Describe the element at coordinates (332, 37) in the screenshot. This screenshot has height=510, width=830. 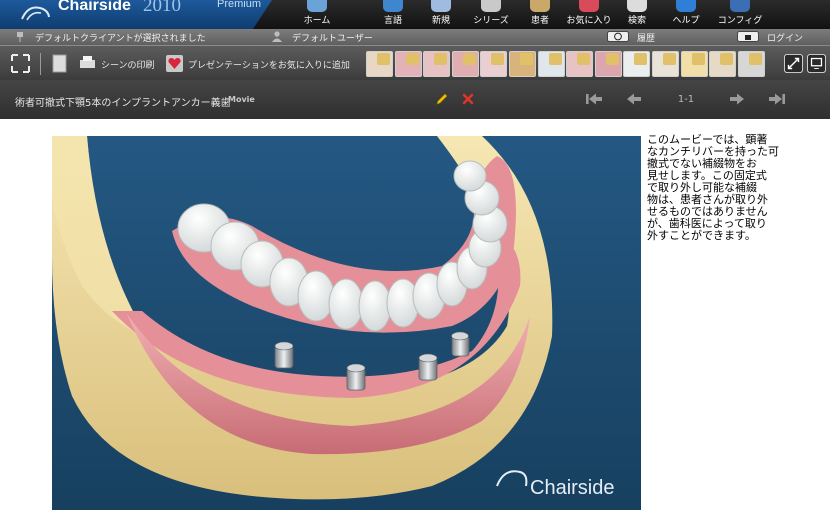
I see `user-status: デフォルトユーザー` at that location.